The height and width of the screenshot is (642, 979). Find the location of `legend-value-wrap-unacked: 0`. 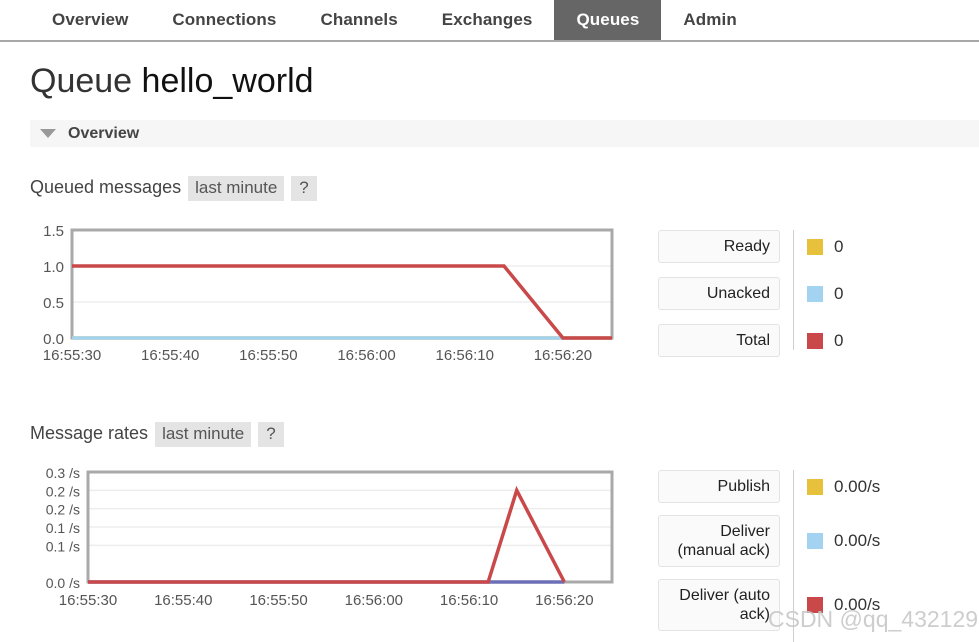

legend-value-wrap-unacked: 0 is located at coordinates (825, 294).